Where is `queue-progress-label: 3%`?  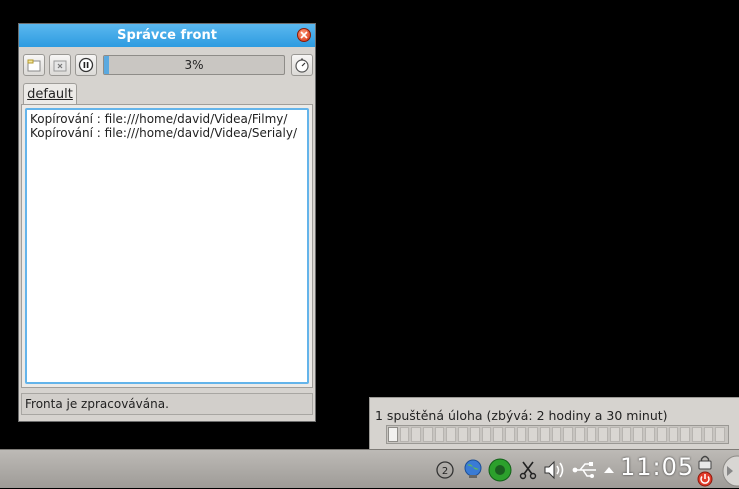 queue-progress-label: 3% is located at coordinates (194, 65).